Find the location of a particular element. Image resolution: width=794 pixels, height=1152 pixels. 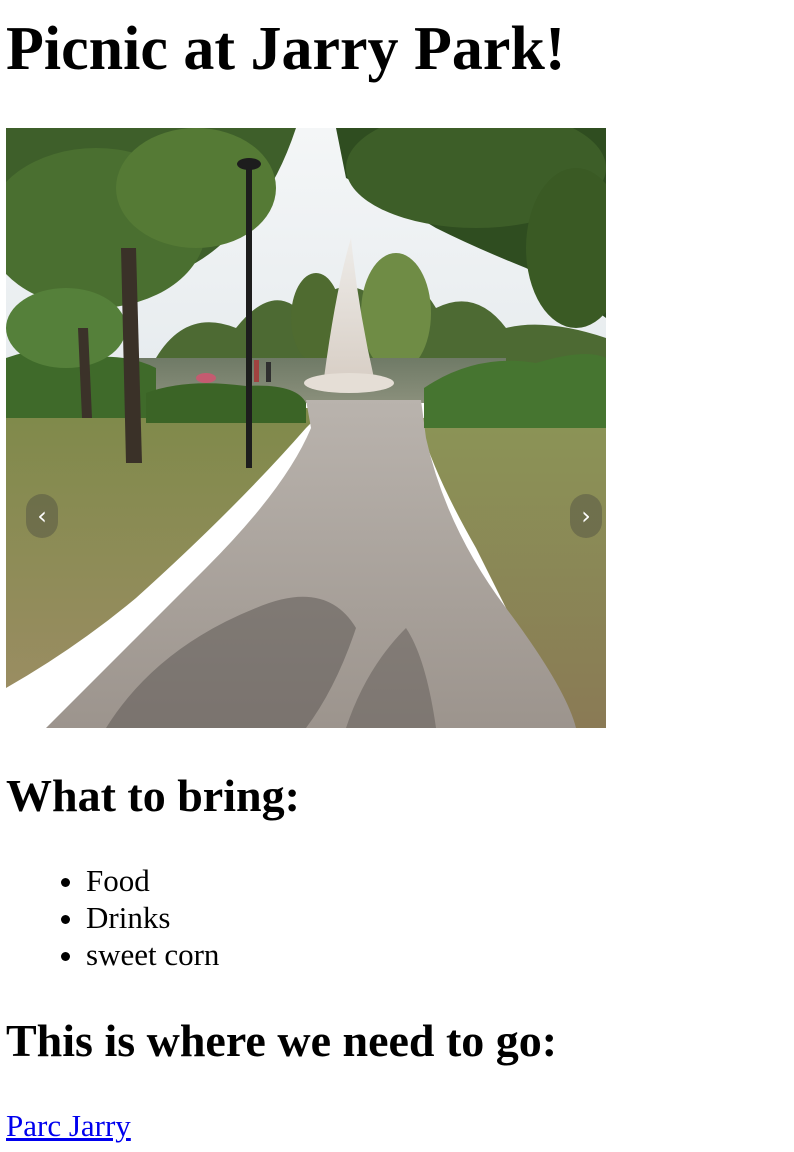

list-item: sweet corn is located at coordinates (152, 954).